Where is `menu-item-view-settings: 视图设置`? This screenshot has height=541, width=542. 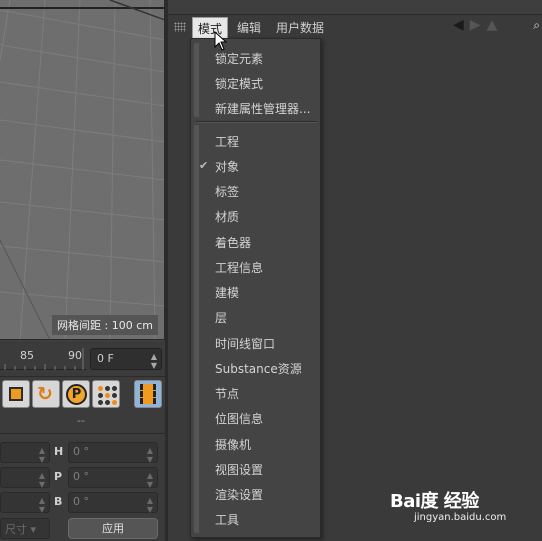 menu-item-view-settings: 视图设置 is located at coordinates (239, 469).